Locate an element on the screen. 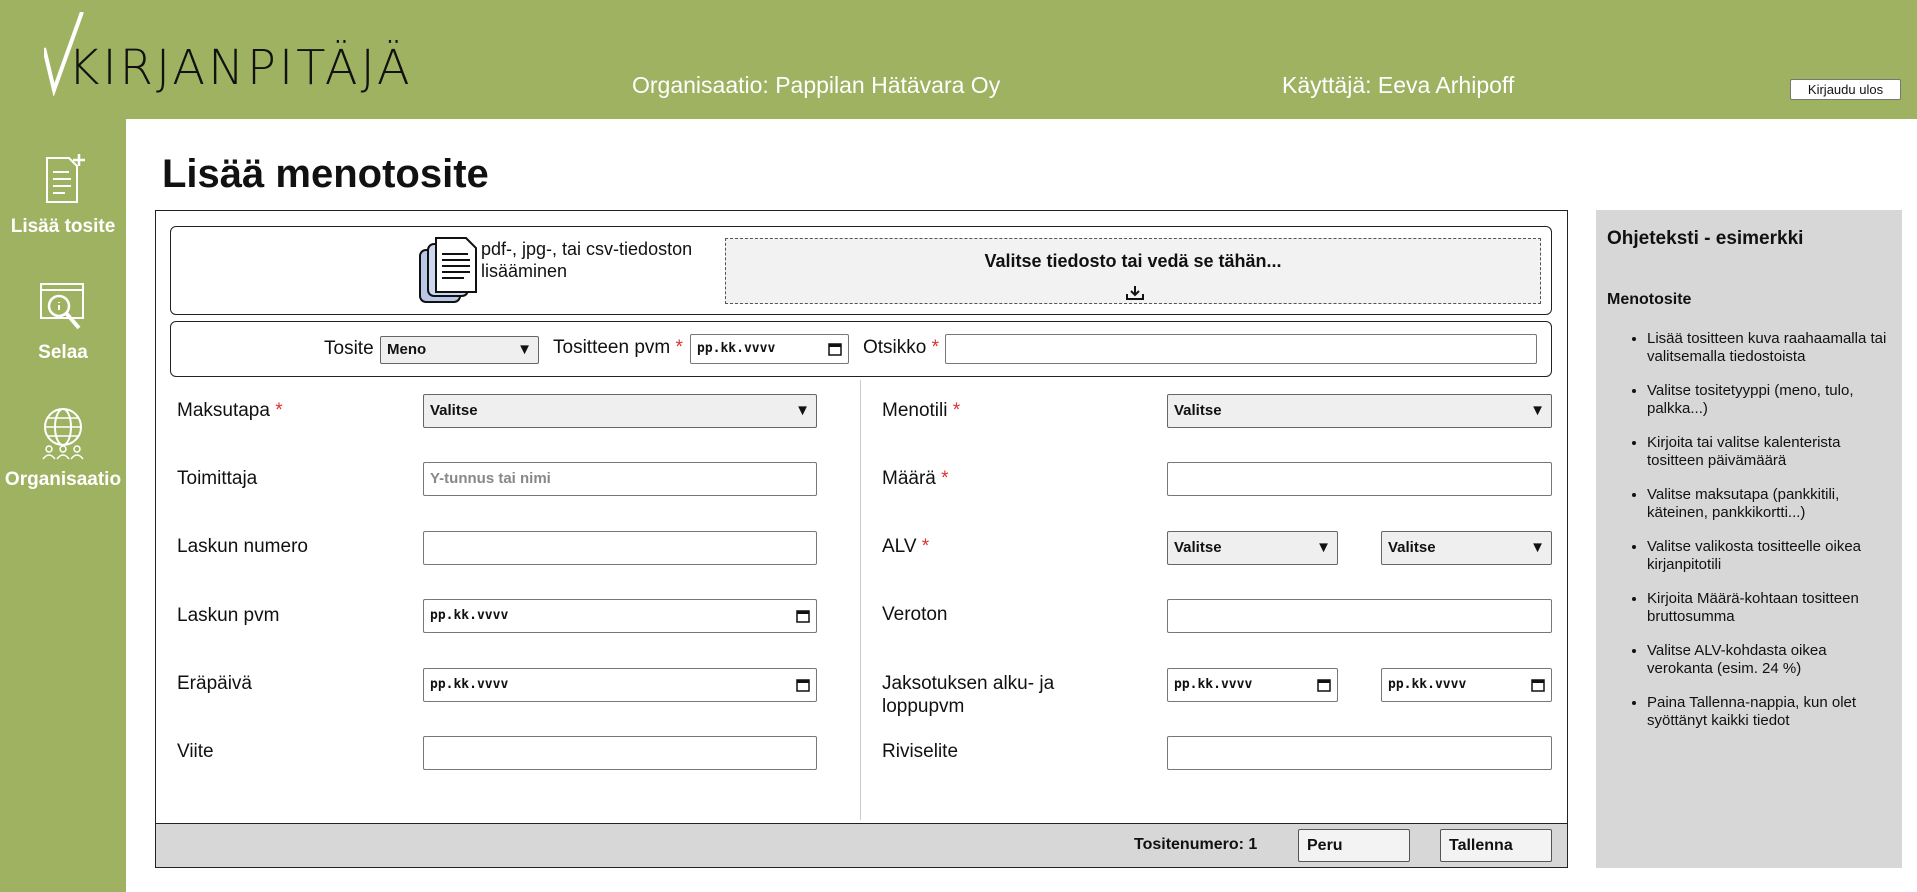 The width and height of the screenshot is (1917, 892). tosite-label: Tosite is located at coordinates (349, 348).